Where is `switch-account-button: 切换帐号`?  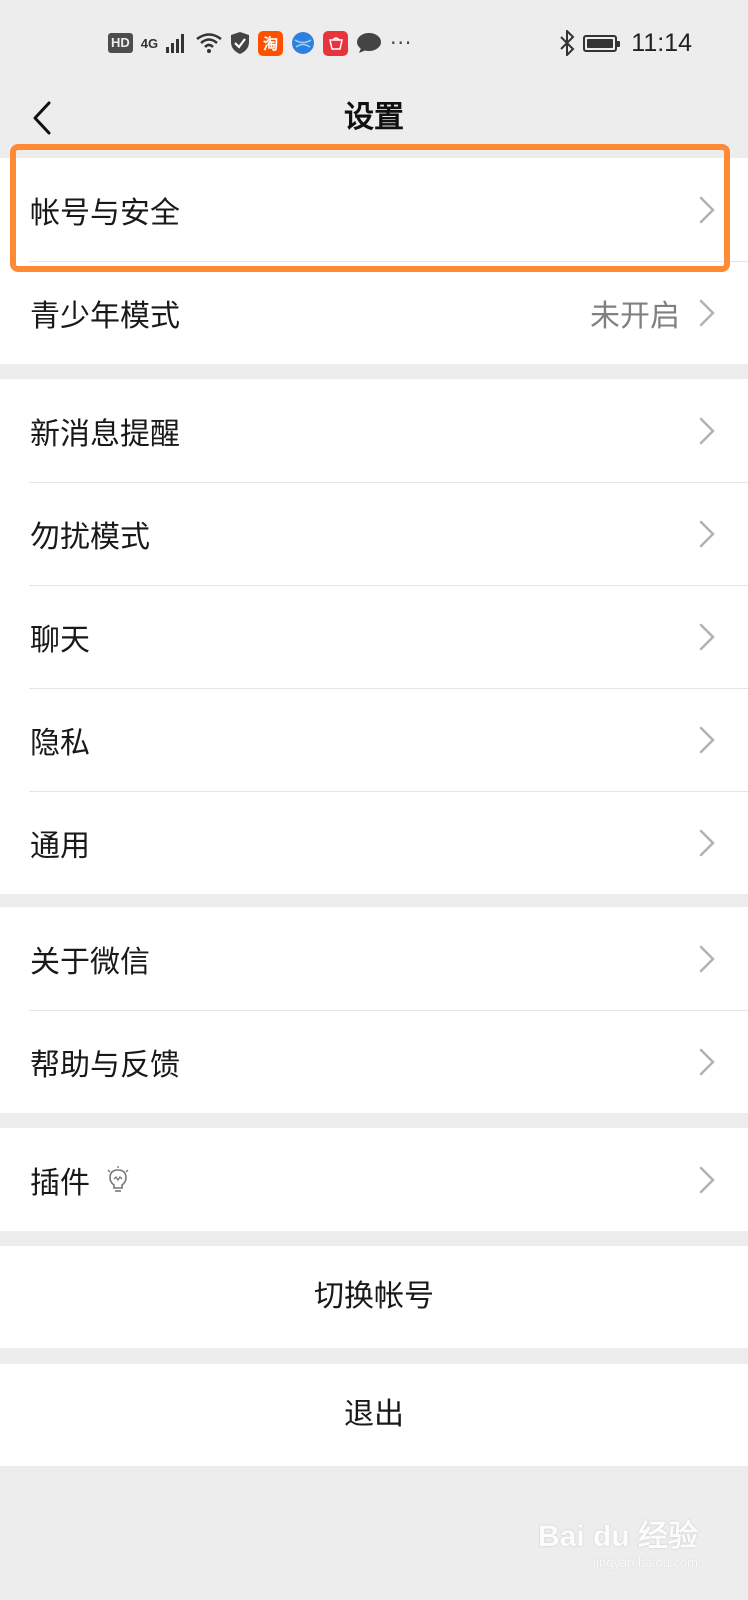 switch-account-button: 切换帐号 is located at coordinates (374, 1297).